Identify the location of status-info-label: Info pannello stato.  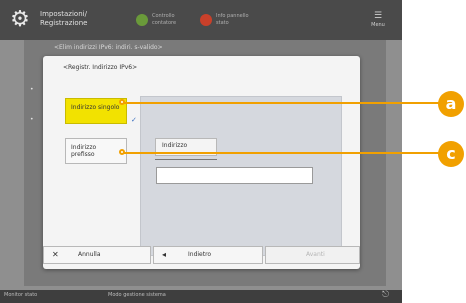
(232, 19).